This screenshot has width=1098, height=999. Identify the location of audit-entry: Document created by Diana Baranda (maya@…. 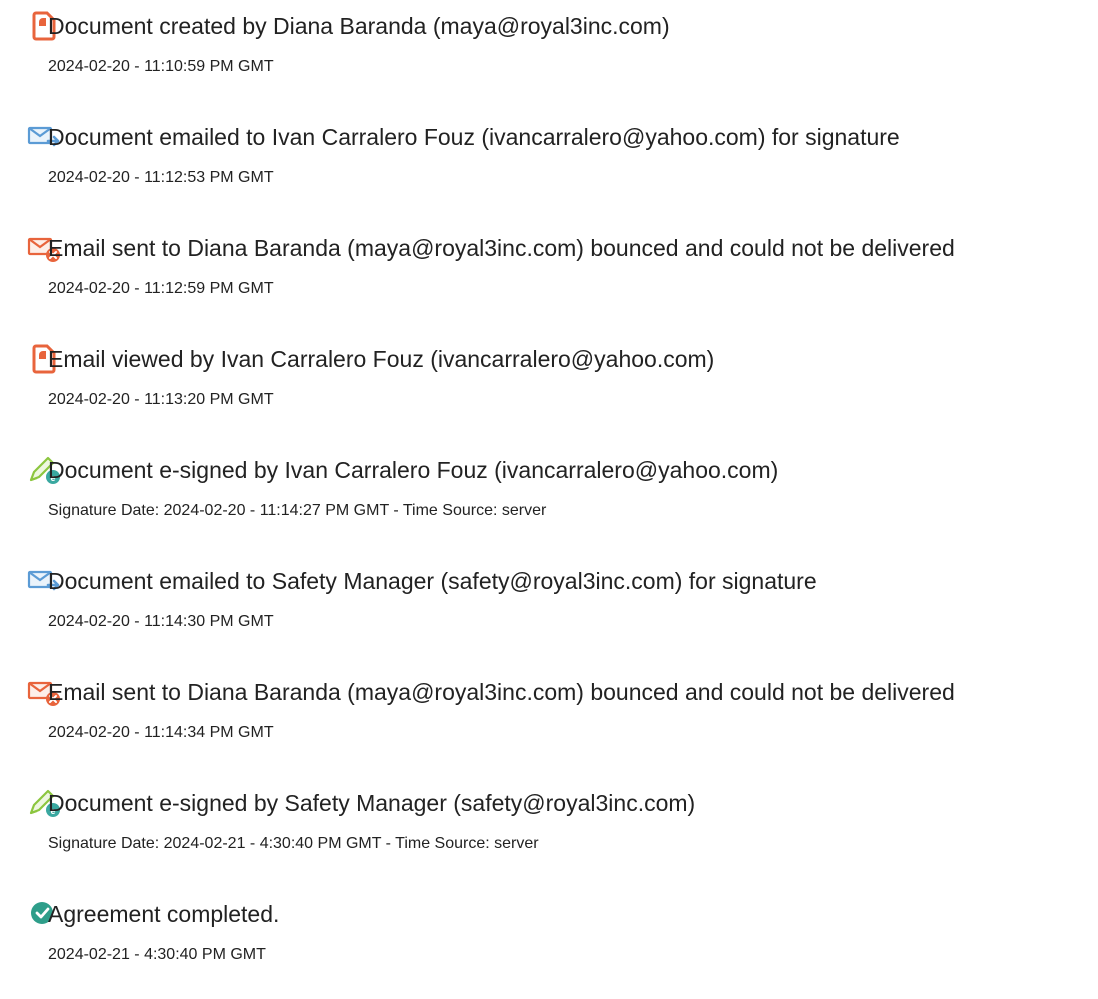
(549, 45).